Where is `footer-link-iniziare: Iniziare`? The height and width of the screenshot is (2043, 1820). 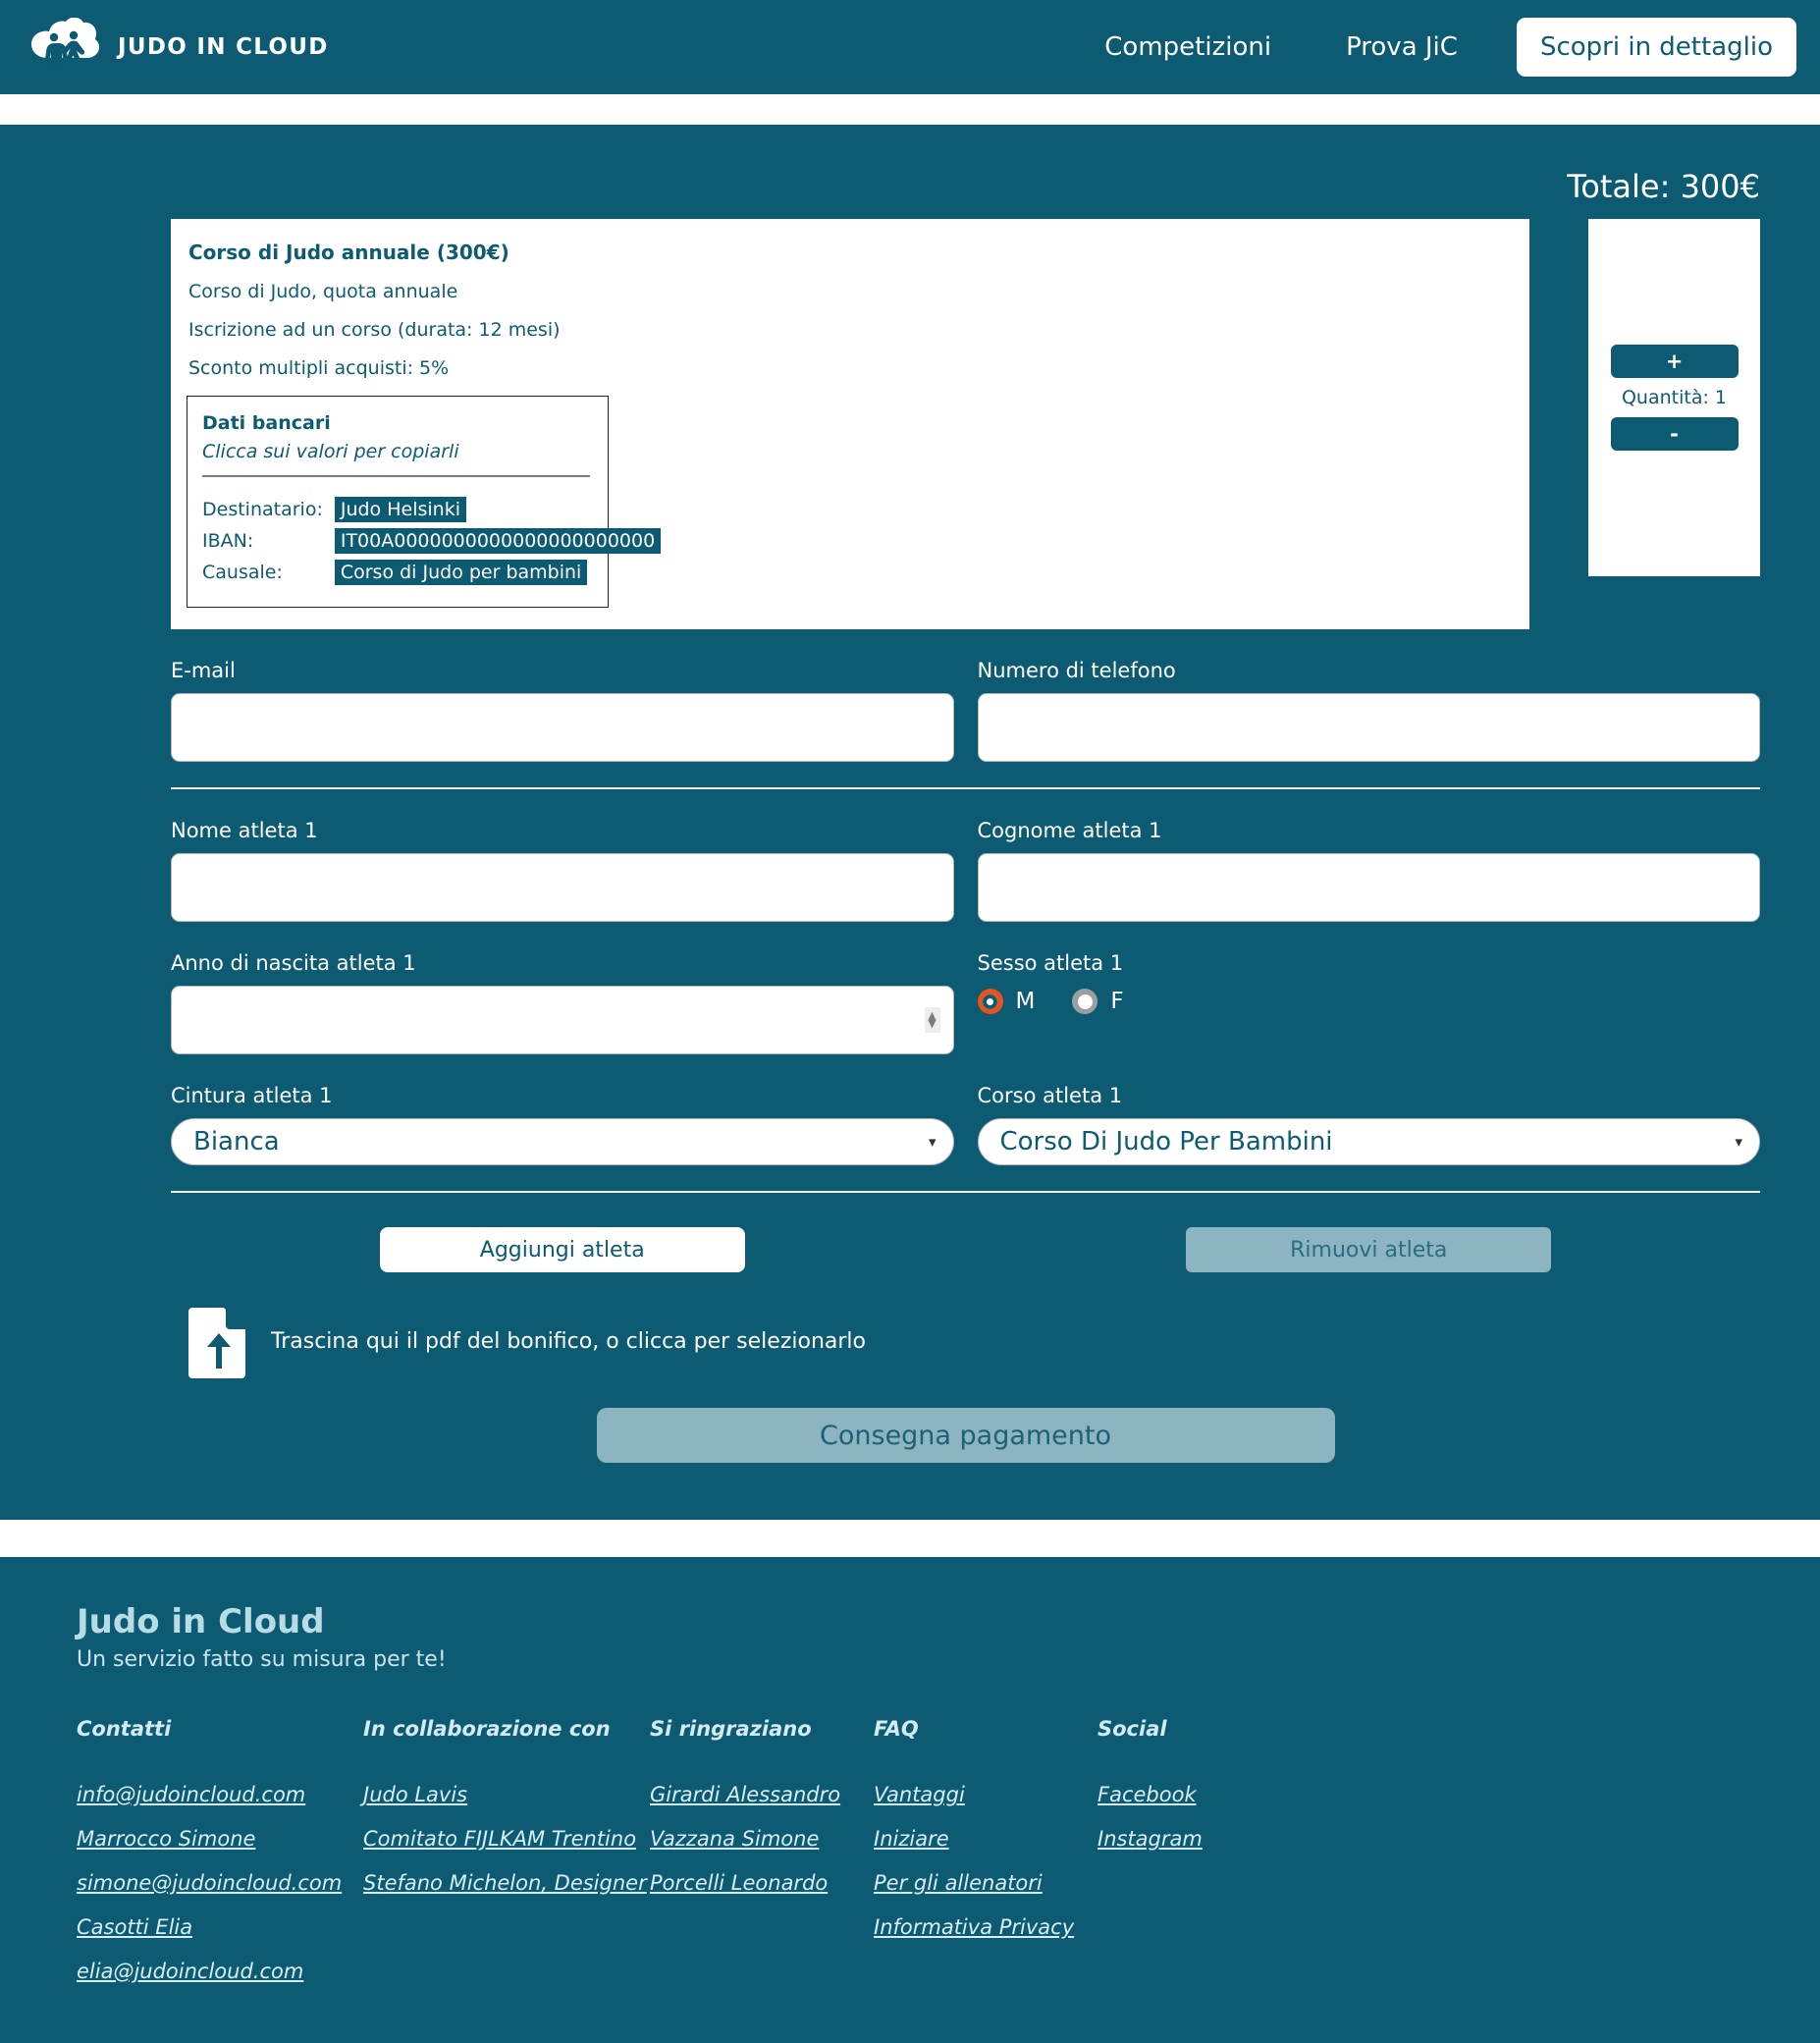 footer-link-iniziare: Iniziare is located at coordinates (911, 1839).